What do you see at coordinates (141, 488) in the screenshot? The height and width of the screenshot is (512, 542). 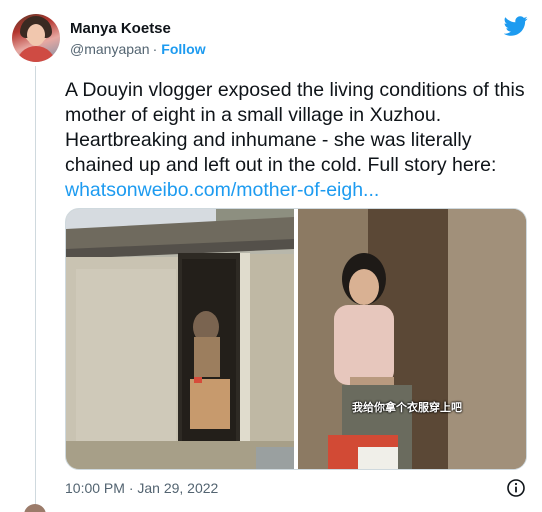 I see `tweet-timestamp: 10:00 PM · Jan 29, 2022` at bounding box center [141, 488].